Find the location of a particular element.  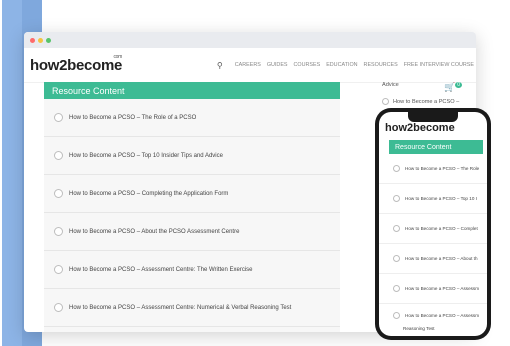

nav-item-guides: GUIDES is located at coordinates (277, 65).